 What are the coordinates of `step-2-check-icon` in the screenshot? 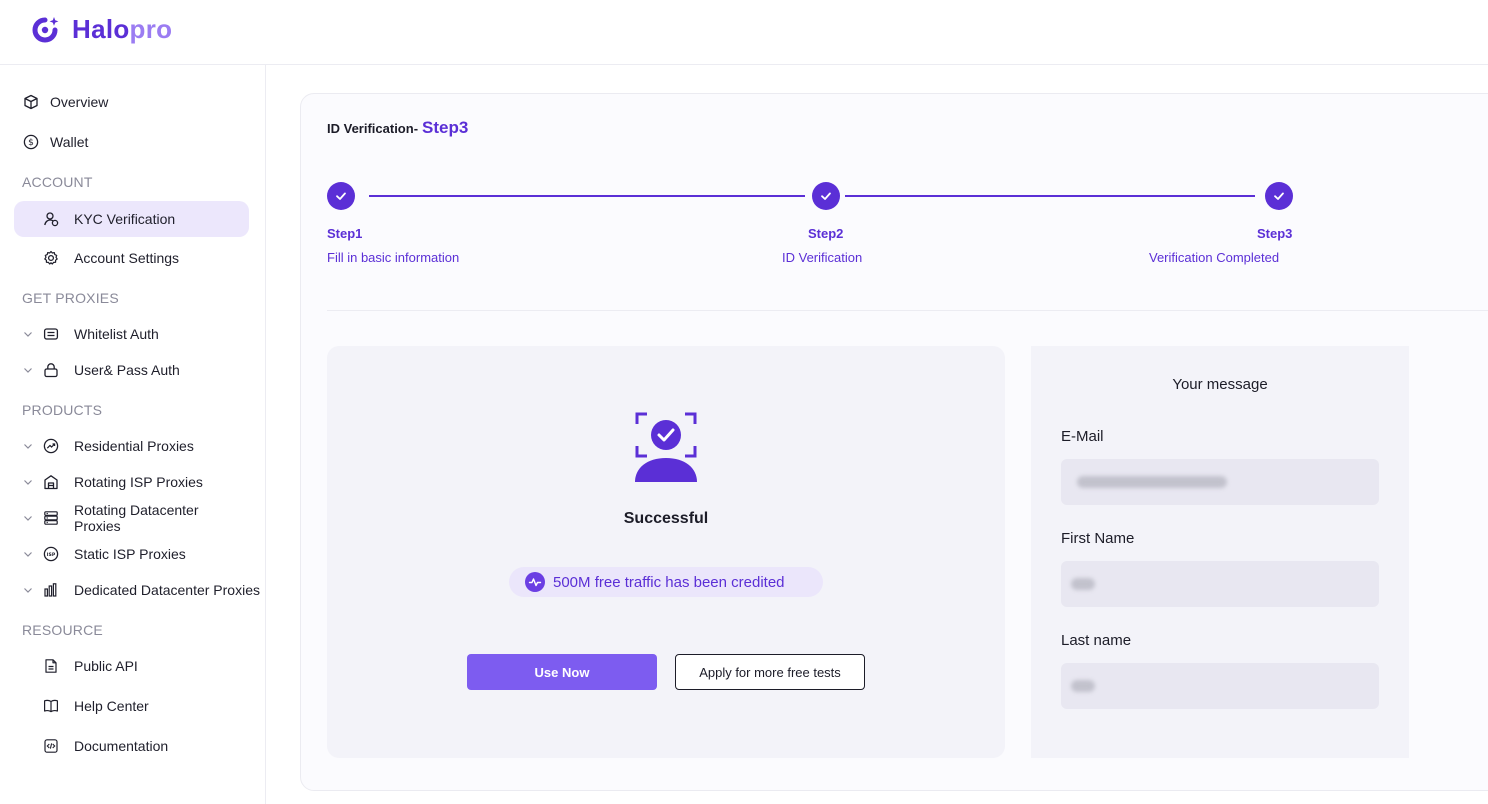 It's located at (826, 196).